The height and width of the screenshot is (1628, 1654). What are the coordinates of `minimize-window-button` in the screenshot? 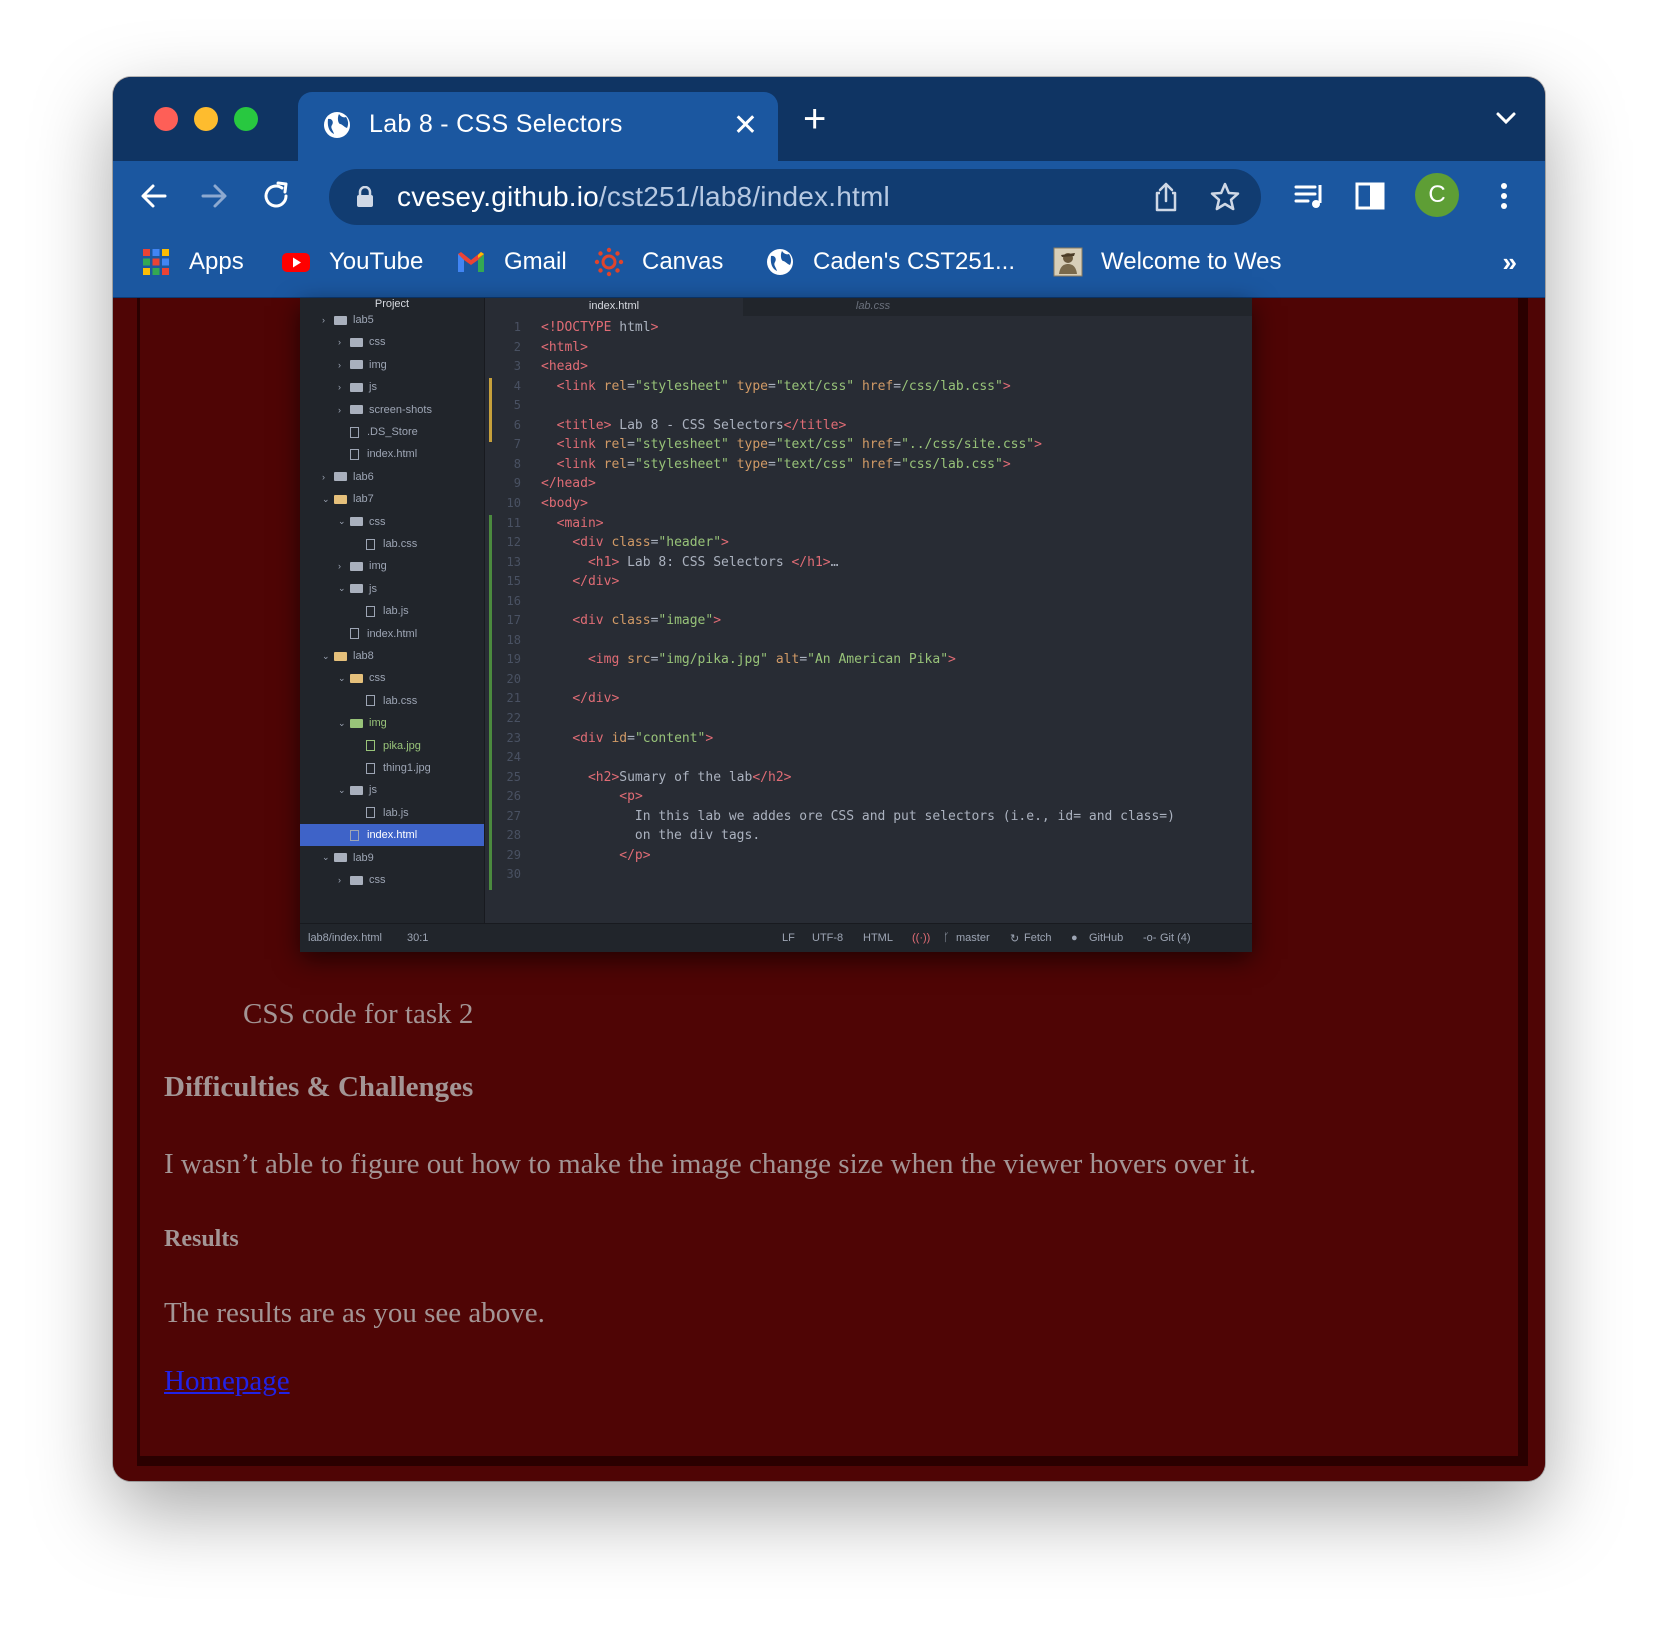 It's located at (206, 119).